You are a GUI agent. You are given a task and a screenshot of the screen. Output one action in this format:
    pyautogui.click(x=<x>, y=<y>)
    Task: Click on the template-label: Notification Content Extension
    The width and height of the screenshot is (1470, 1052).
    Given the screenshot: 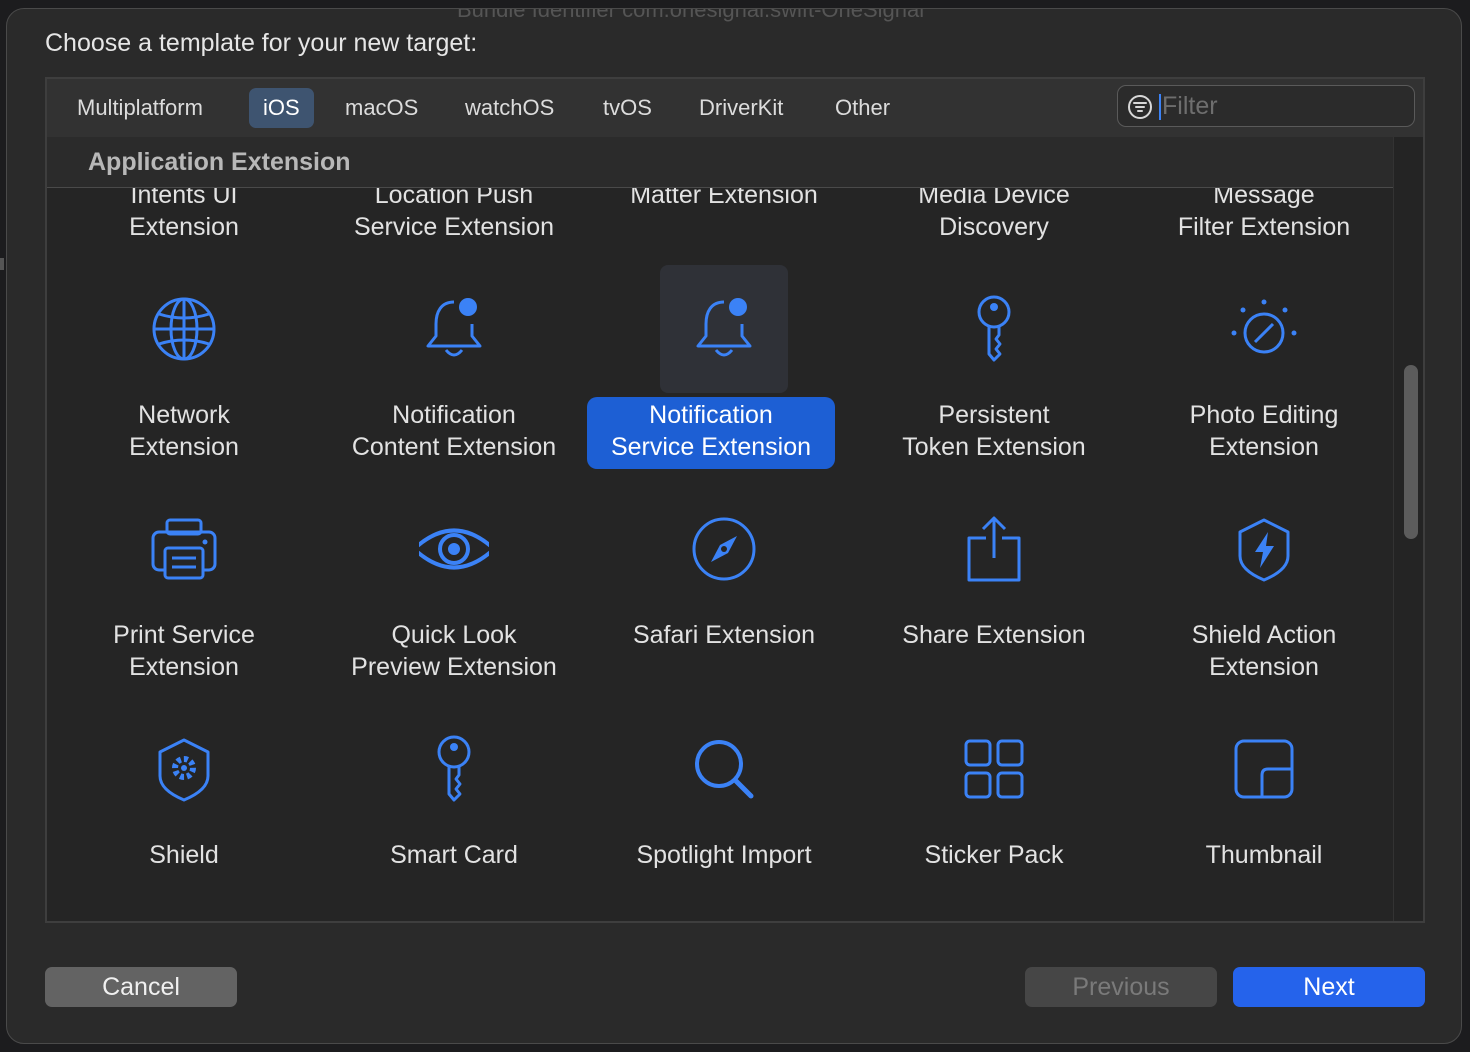 What is the action you would take?
    pyautogui.click(x=454, y=431)
    